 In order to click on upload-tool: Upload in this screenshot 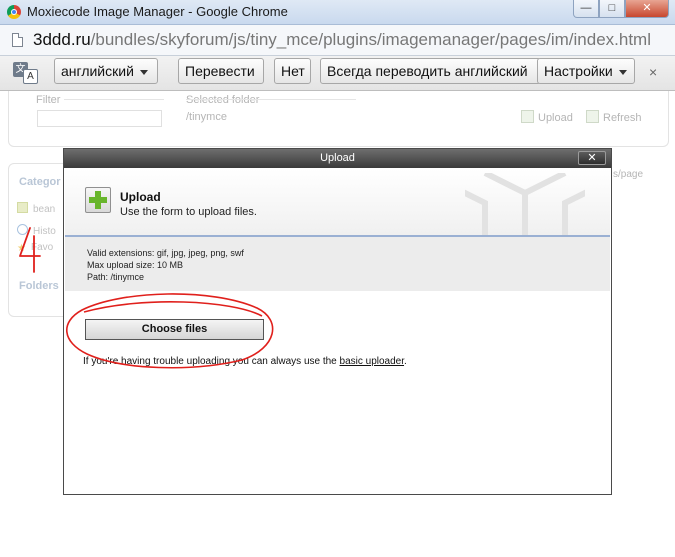, I will do `click(547, 117)`.